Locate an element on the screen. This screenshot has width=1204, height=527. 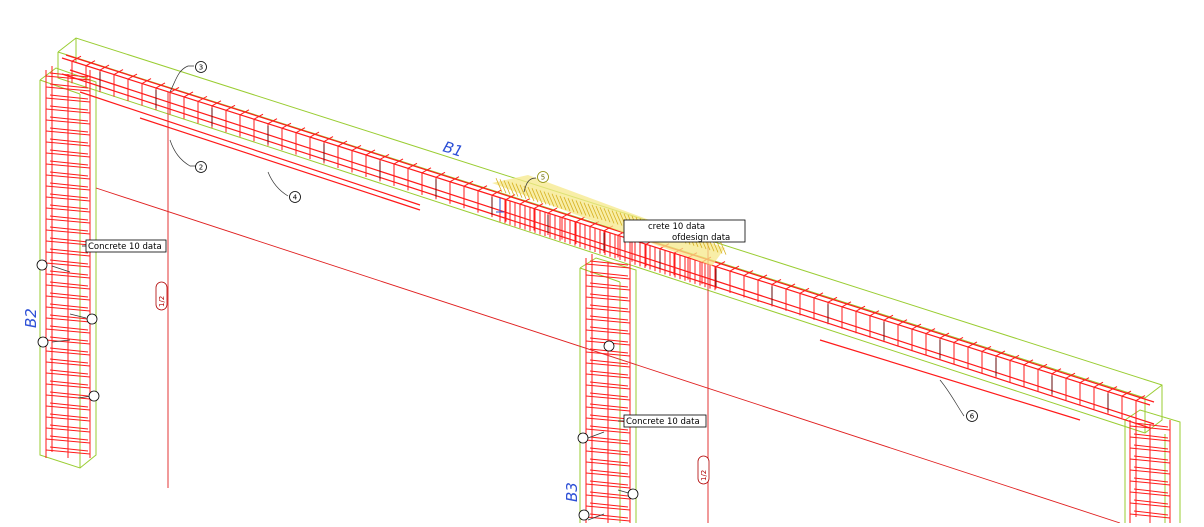
callout-col-left: Concrete 10 data is located at coordinates (124, 246).